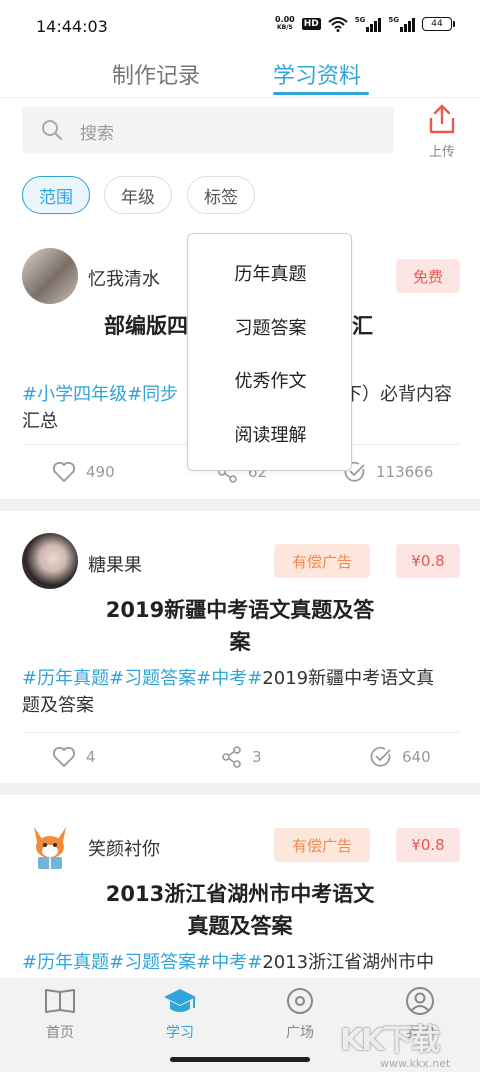 This screenshot has height=1072, width=480. What do you see at coordinates (388, 472) in the screenshot?
I see `view-stat: 113666` at bounding box center [388, 472].